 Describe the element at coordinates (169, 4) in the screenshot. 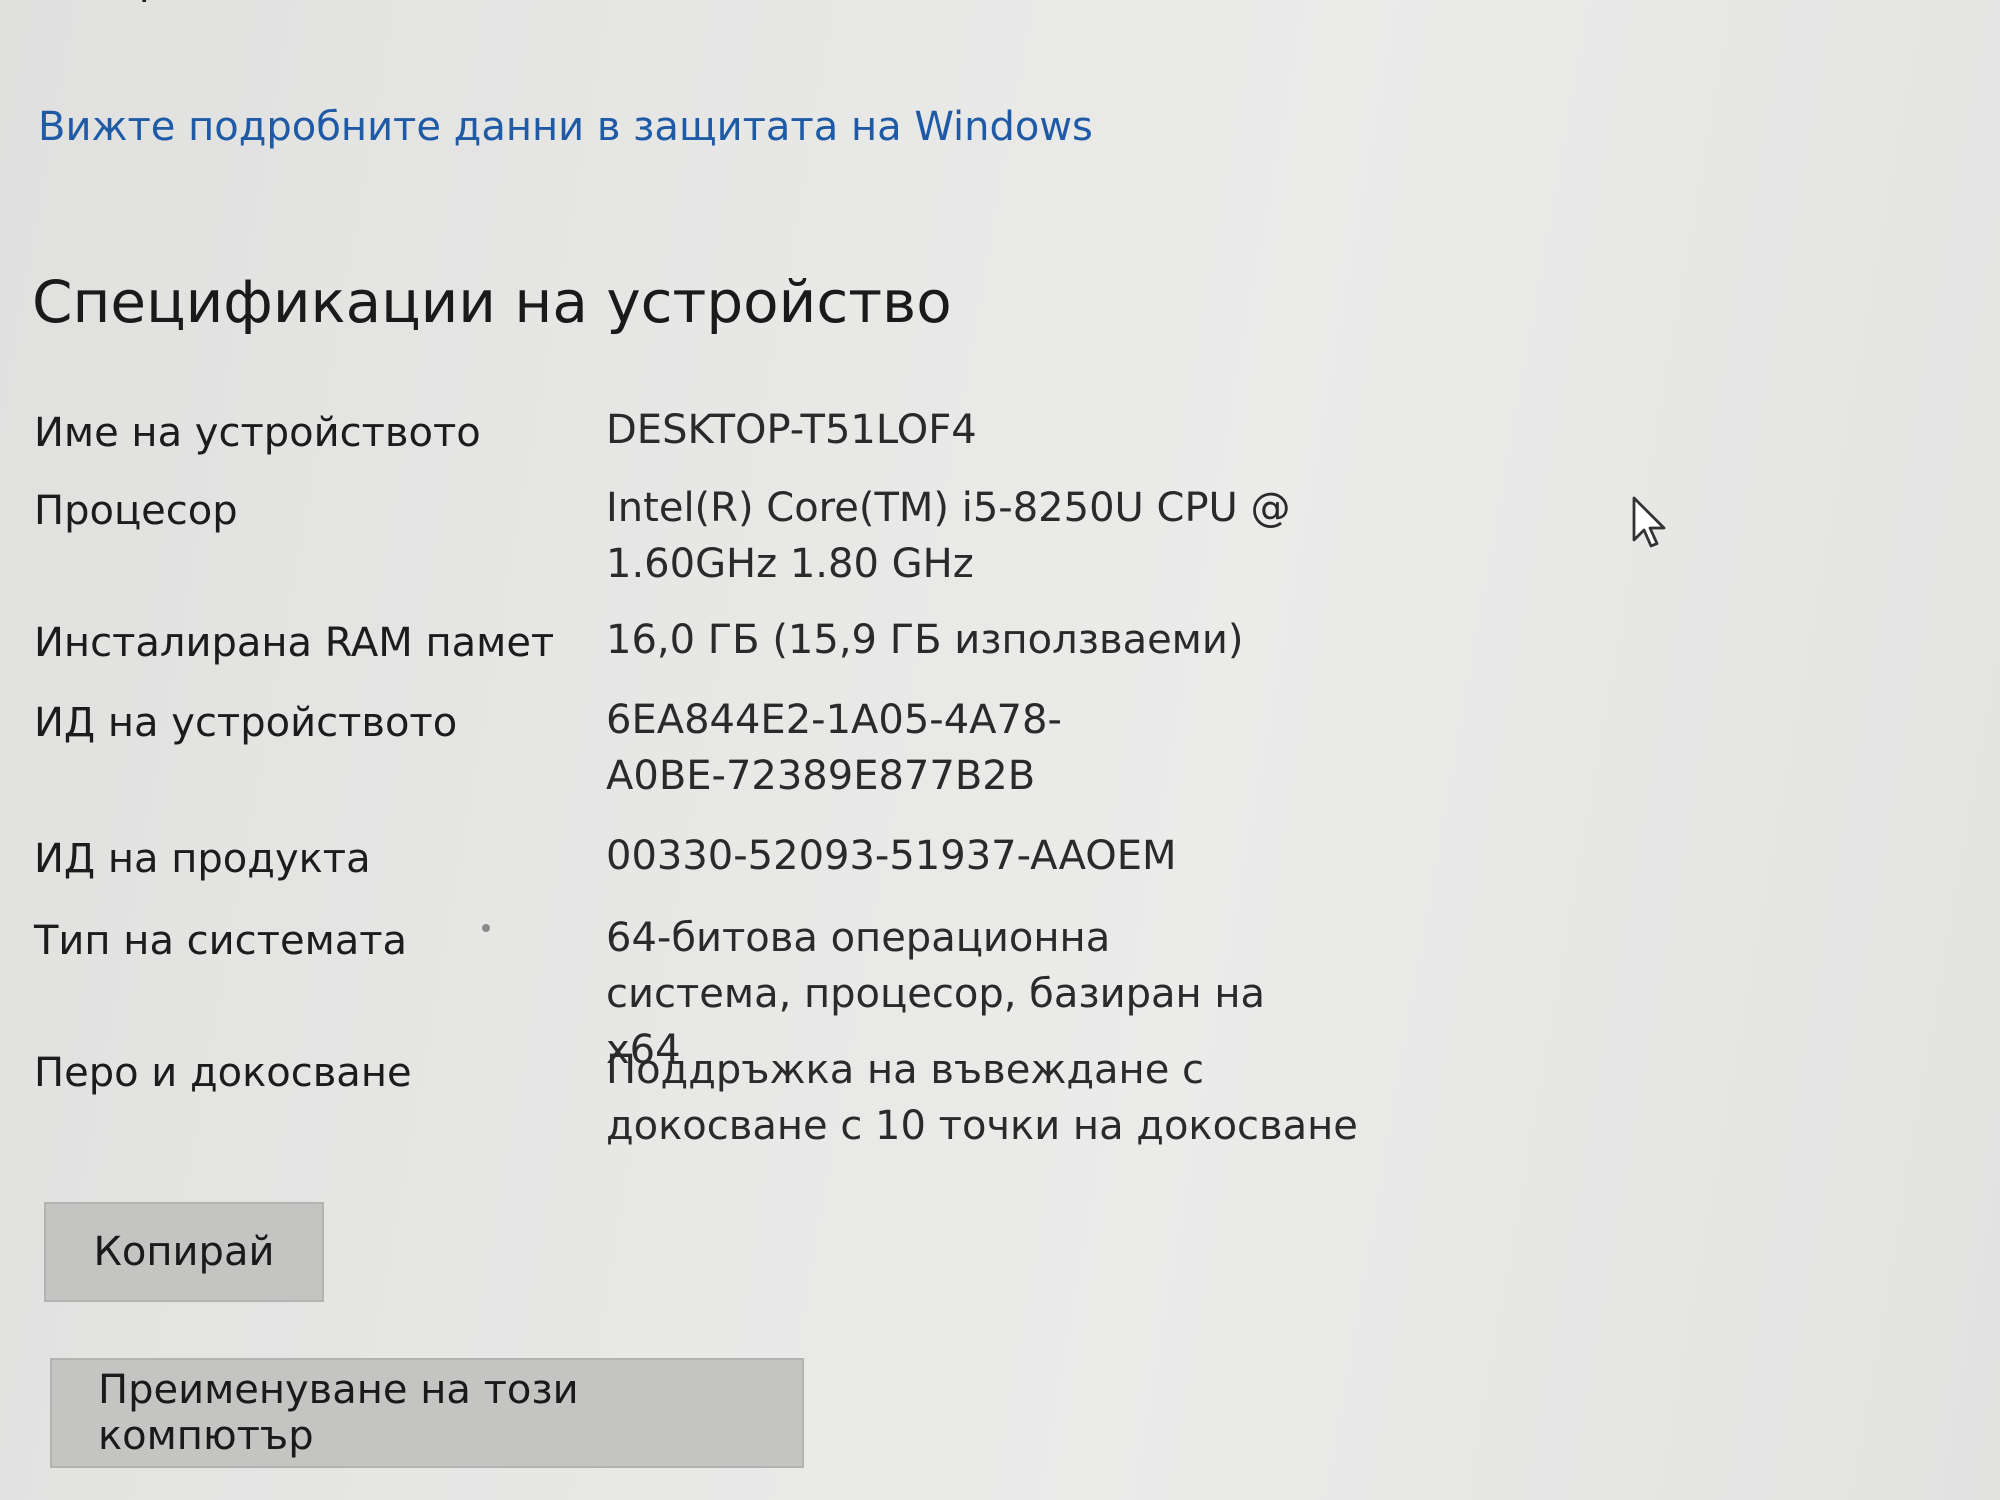

I see `truncated-status-text: защитен.` at that location.